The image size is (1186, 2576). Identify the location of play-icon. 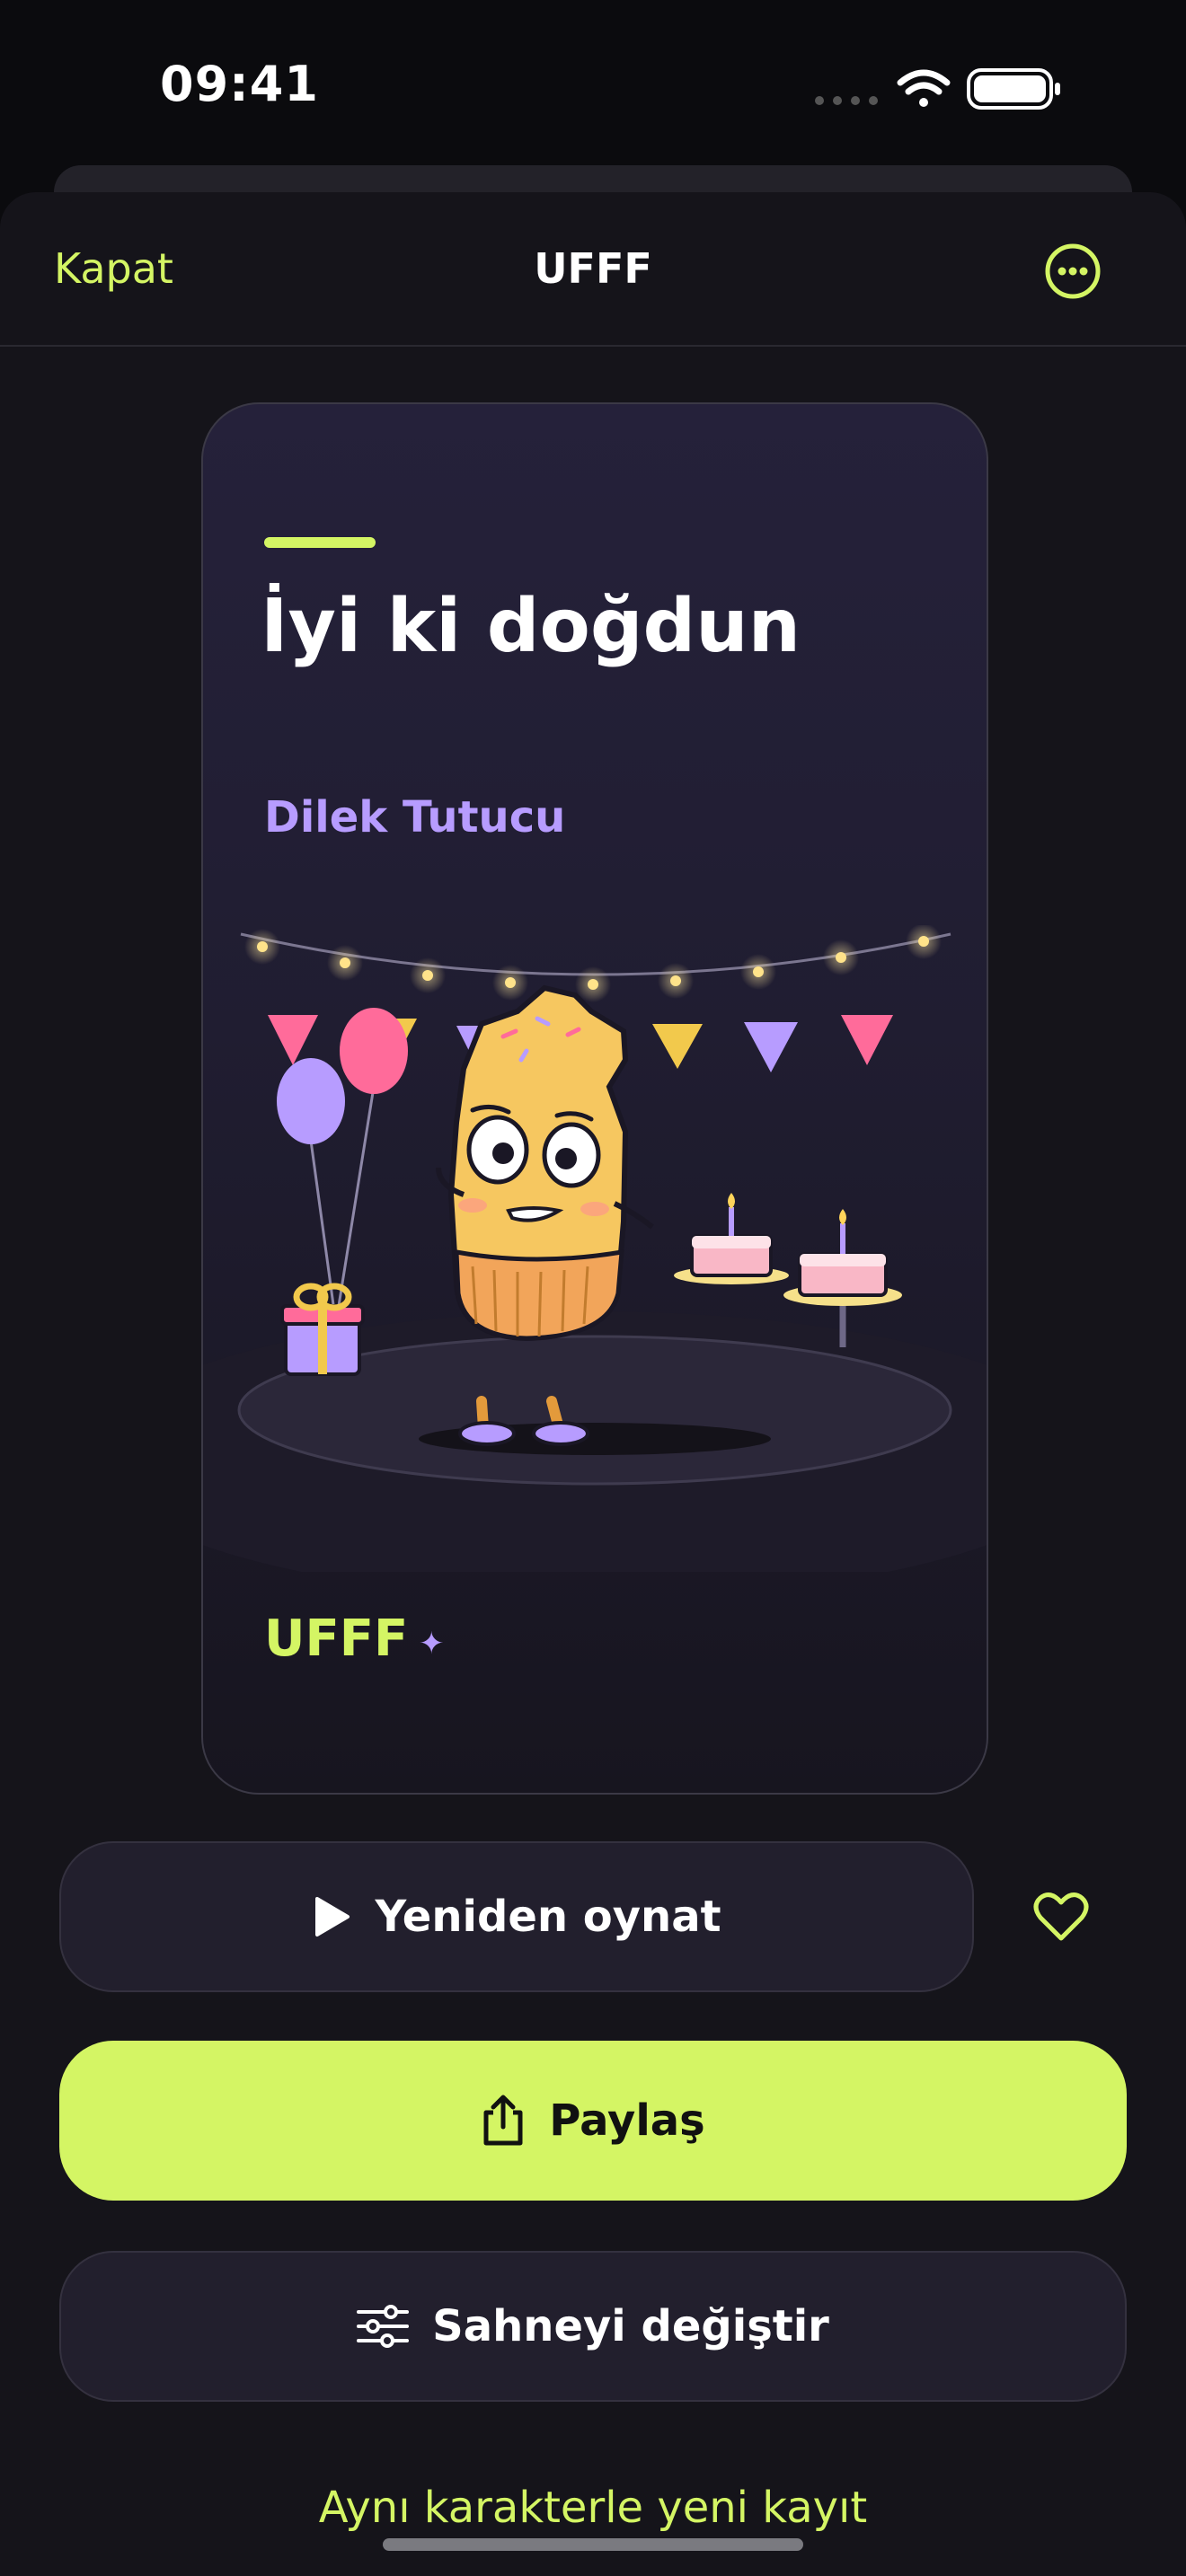
(332, 1916).